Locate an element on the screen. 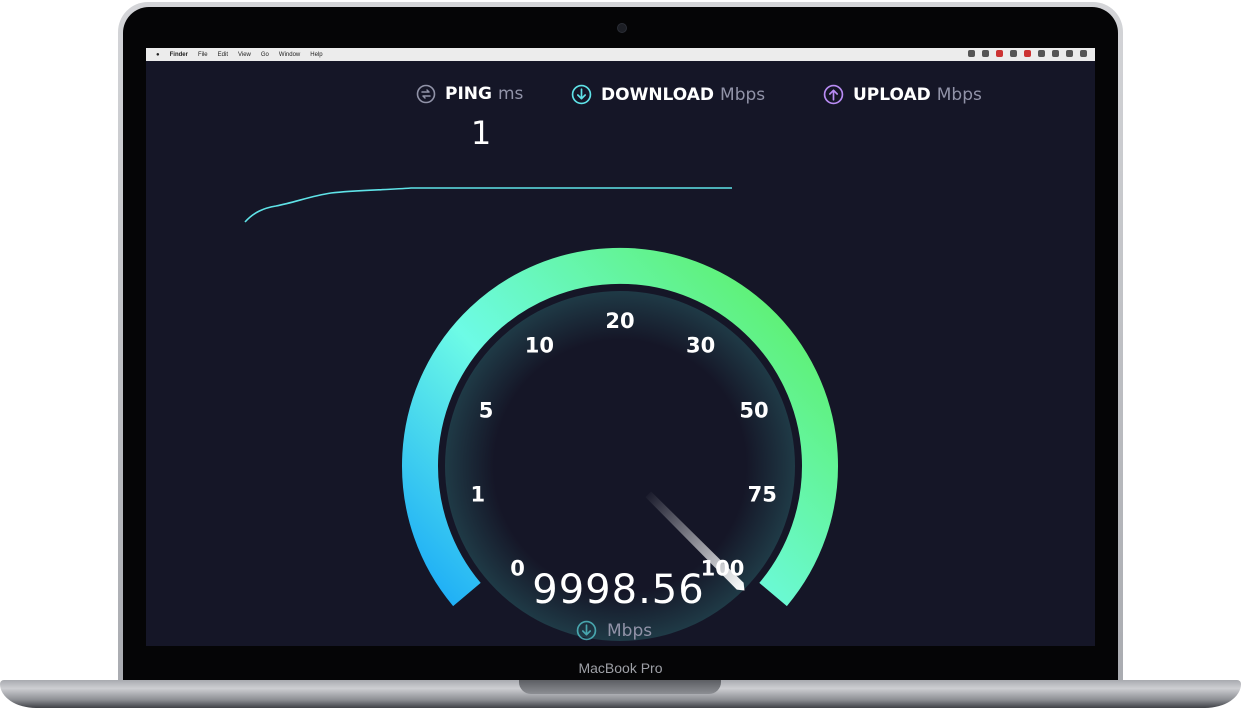 Image resolution: width=1241 pixels, height=720 pixels. speed-unit: Mbps is located at coordinates (614, 630).